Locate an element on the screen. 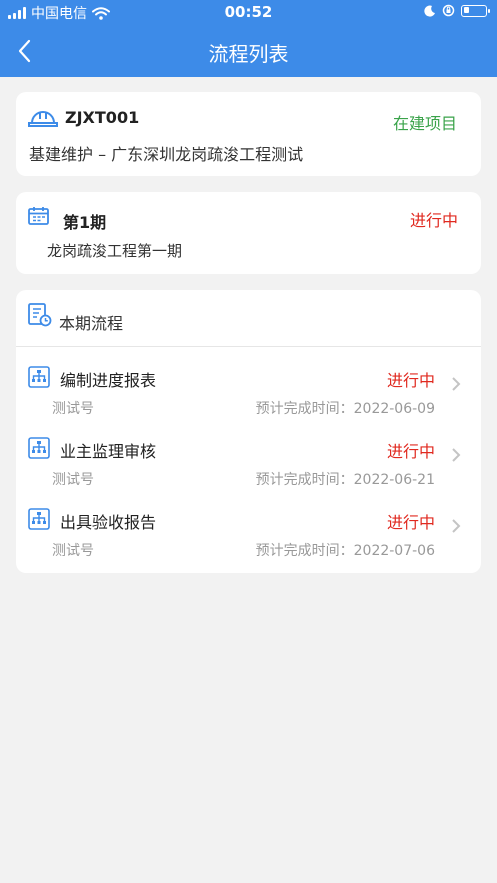  page-title: 流程列表 is located at coordinates (248, 54).